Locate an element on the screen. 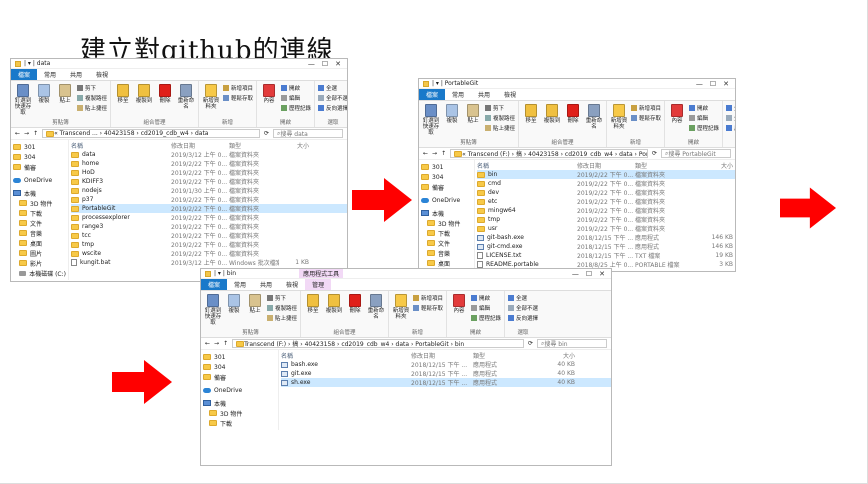 The height and width of the screenshot is (484, 868). file-row: mingw64 2019/2/22 下午 0... 檔案資料夾 is located at coordinates (606, 210).